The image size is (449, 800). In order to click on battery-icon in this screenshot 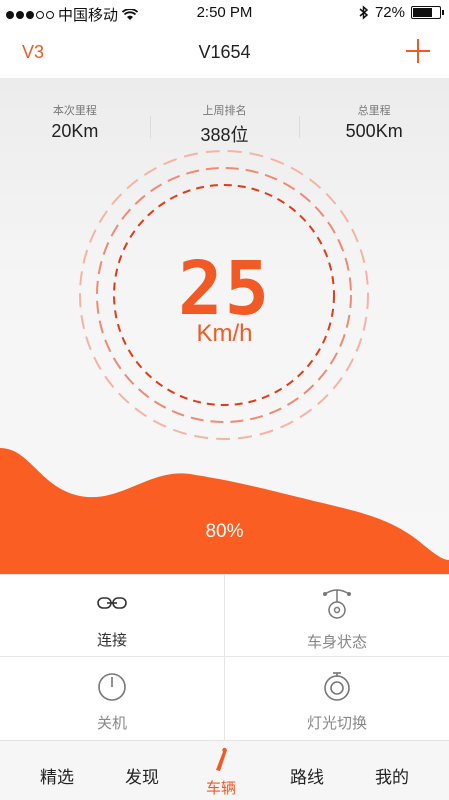, I will do `click(427, 12)`.